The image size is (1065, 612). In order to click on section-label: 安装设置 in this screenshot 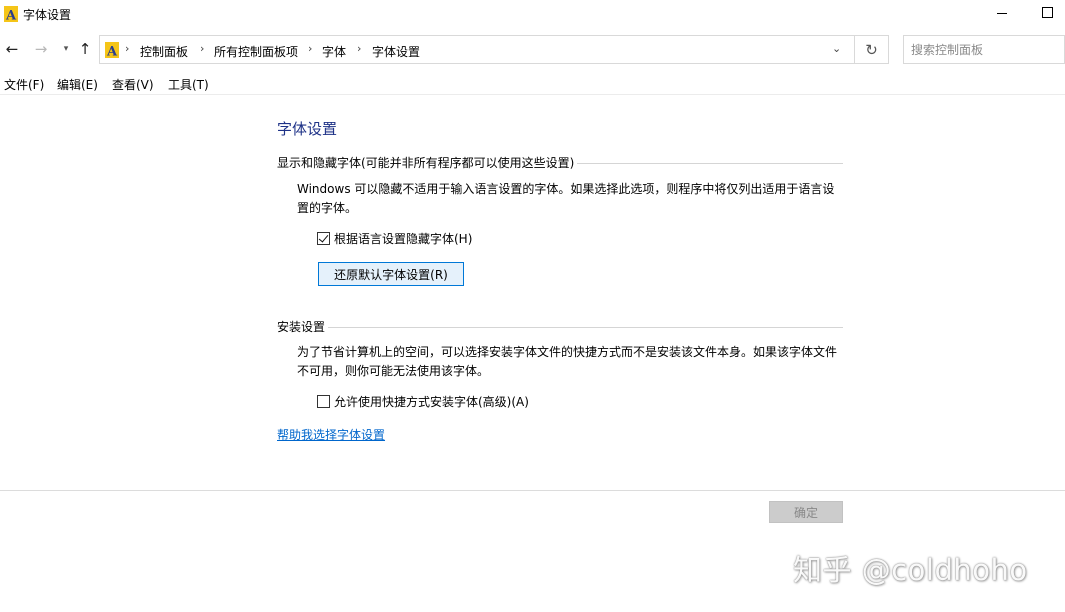, I will do `click(303, 326)`.